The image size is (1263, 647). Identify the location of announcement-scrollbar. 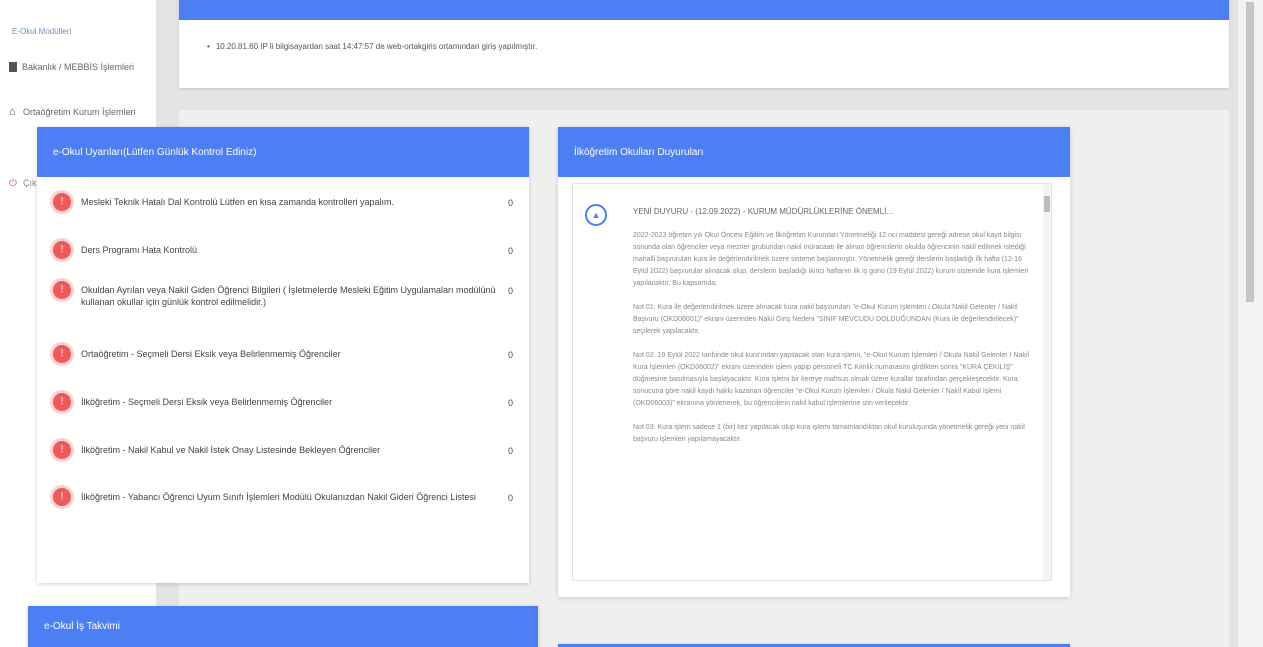
(1047, 382).